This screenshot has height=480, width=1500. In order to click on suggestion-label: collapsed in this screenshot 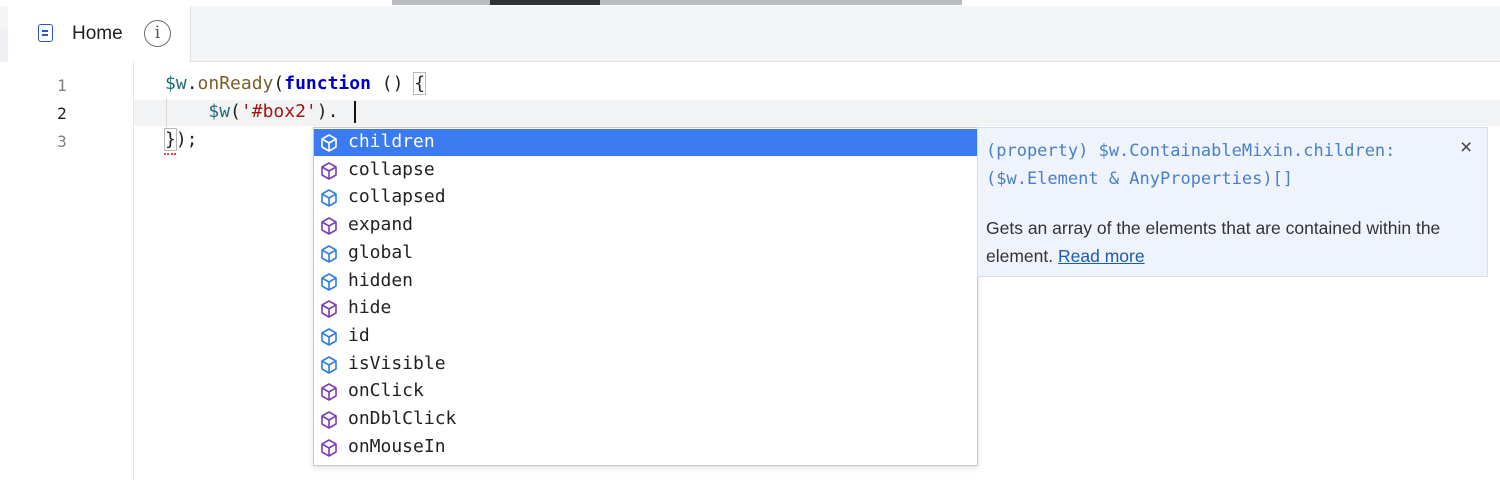, I will do `click(397, 197)`.